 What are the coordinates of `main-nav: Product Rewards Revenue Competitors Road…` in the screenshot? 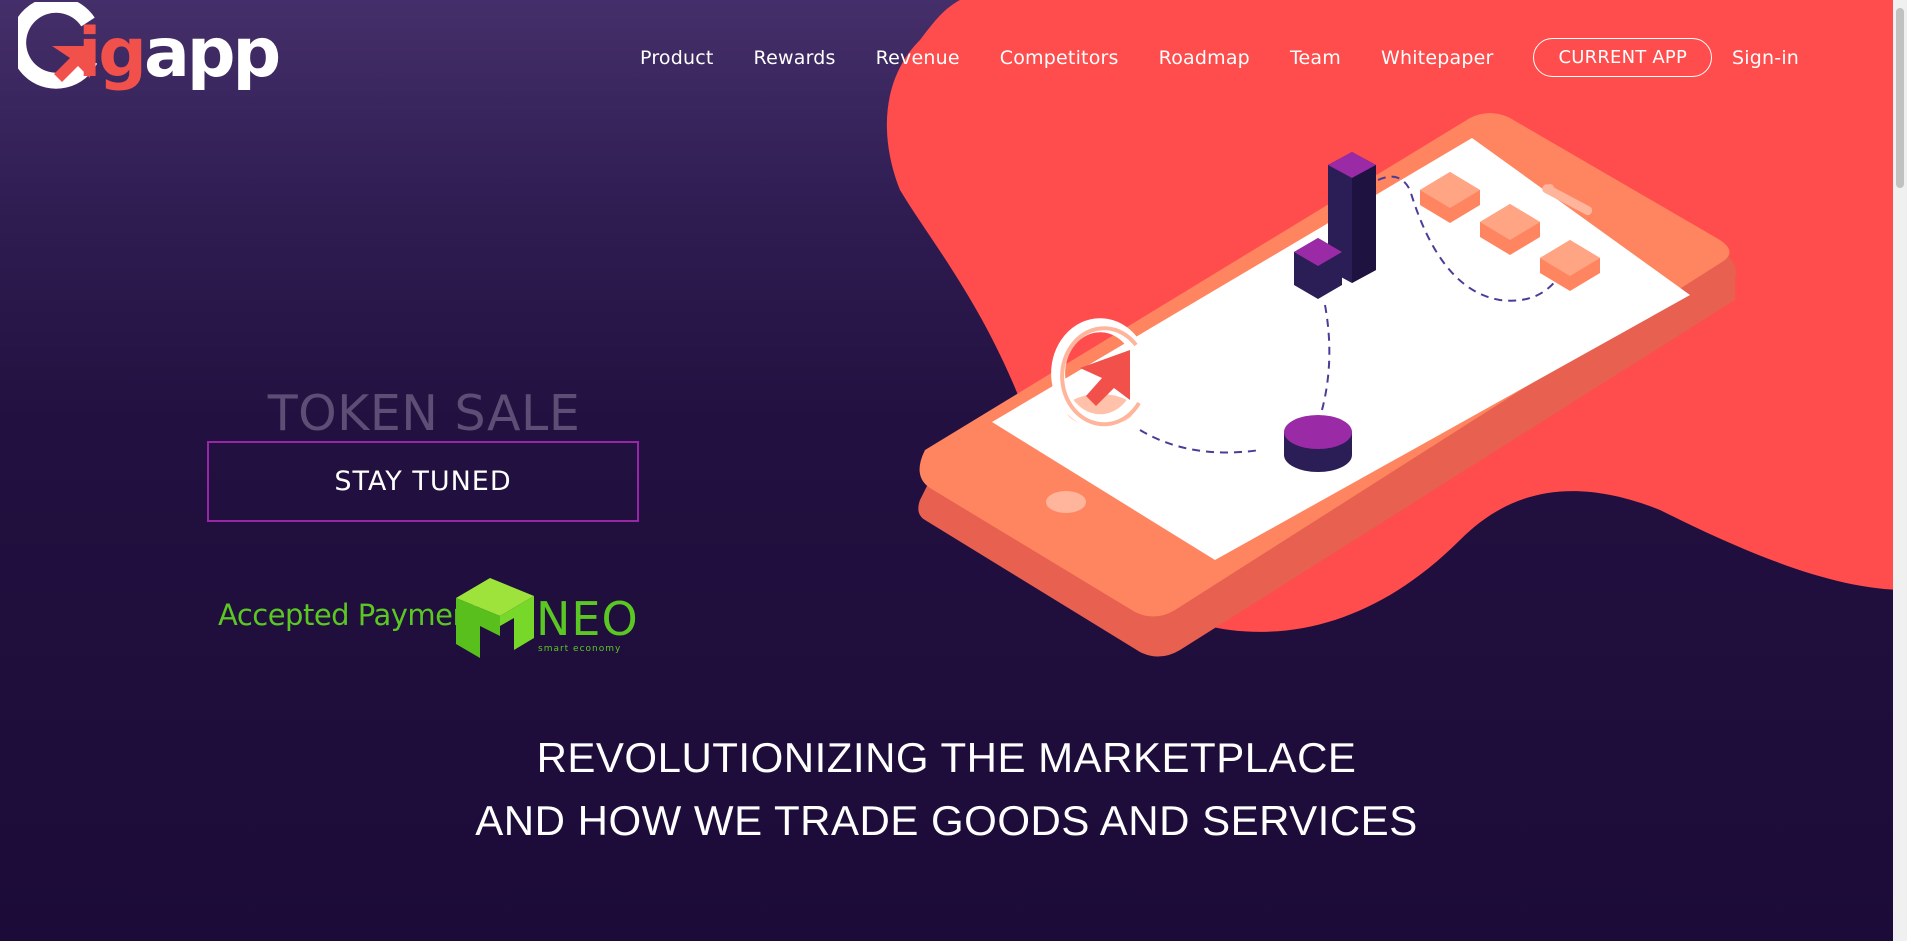 It's located at (1219, 57).